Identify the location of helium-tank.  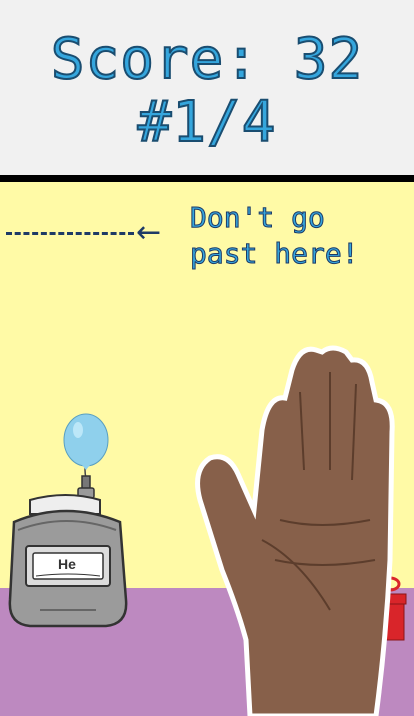
(68, 551).